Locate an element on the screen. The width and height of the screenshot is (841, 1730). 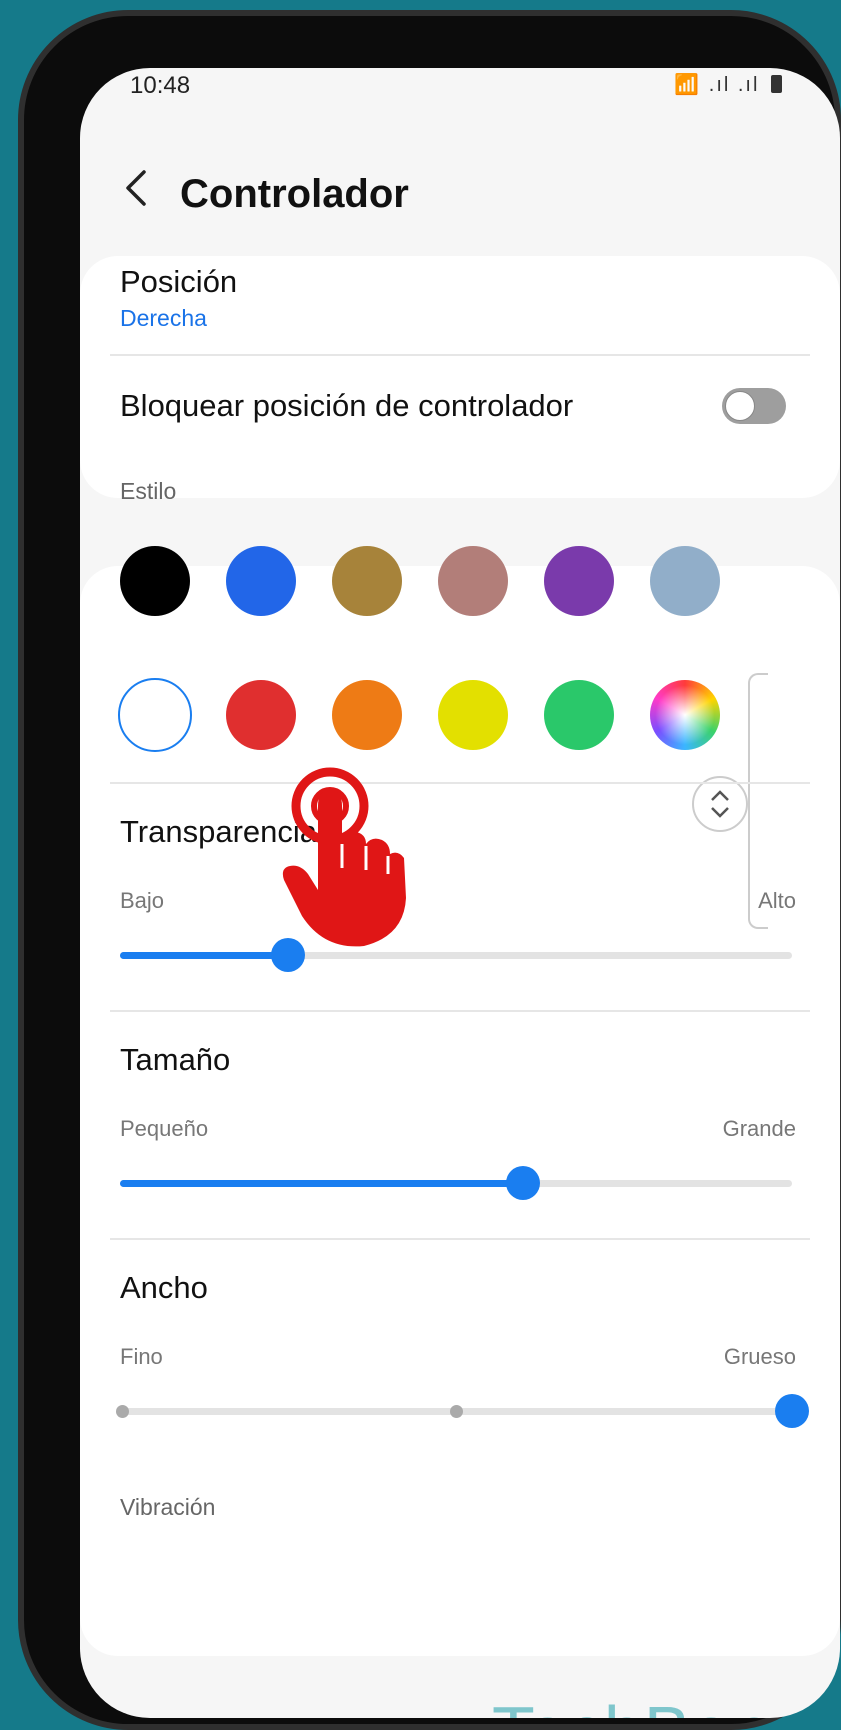
transparency-slider-fill is located at coordinates (204, 955).